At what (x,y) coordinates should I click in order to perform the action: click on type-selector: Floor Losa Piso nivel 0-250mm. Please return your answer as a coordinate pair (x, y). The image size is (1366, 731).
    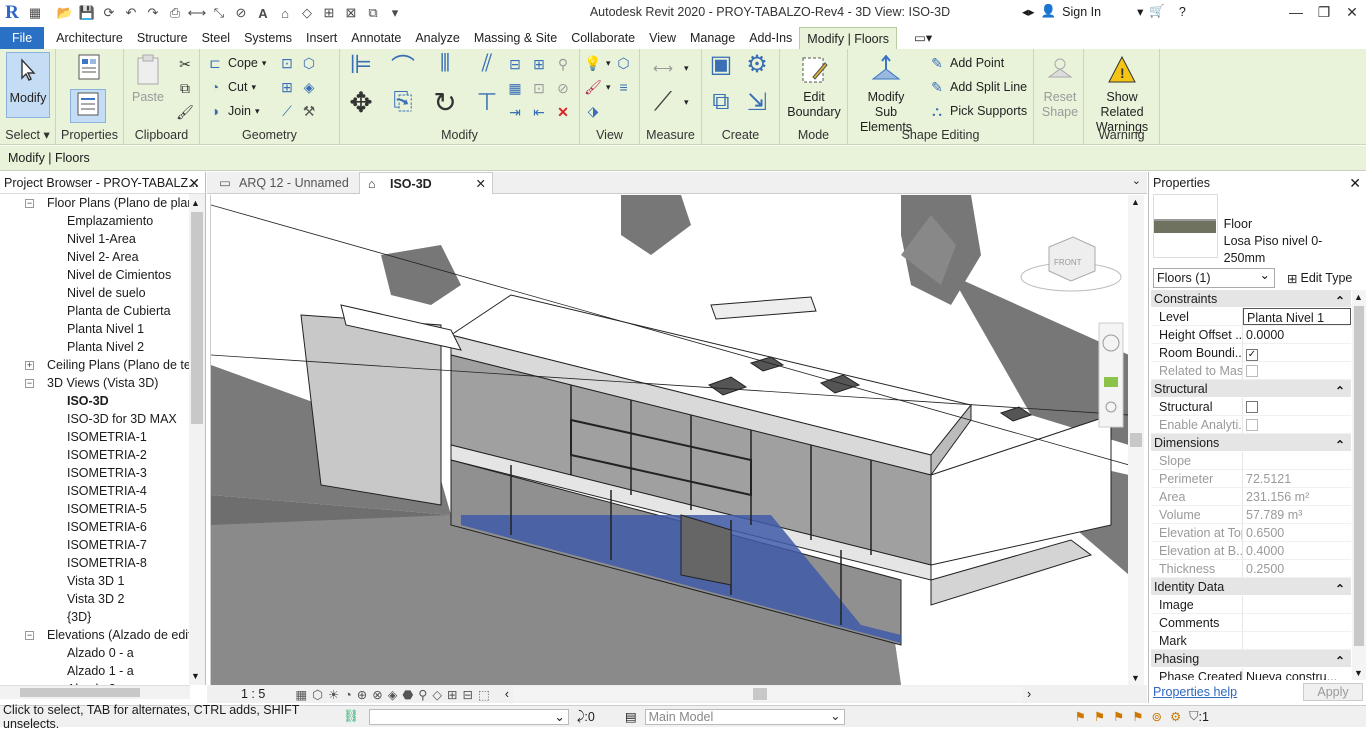
    Looking at the image, I should click on (1257, 229).